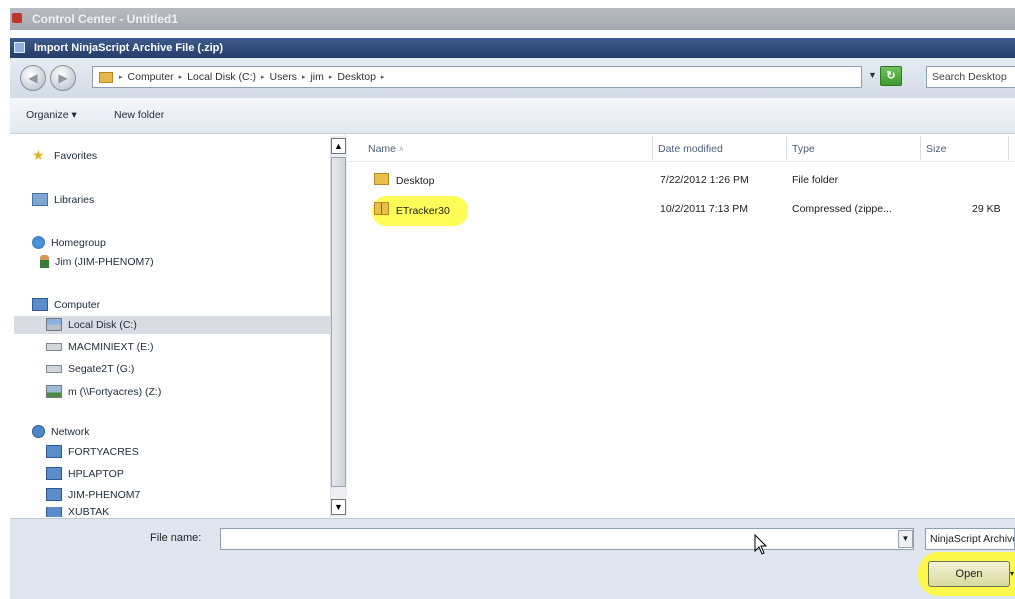  I want to click on open-split-dropdown: ▾, so click(1012, 573).